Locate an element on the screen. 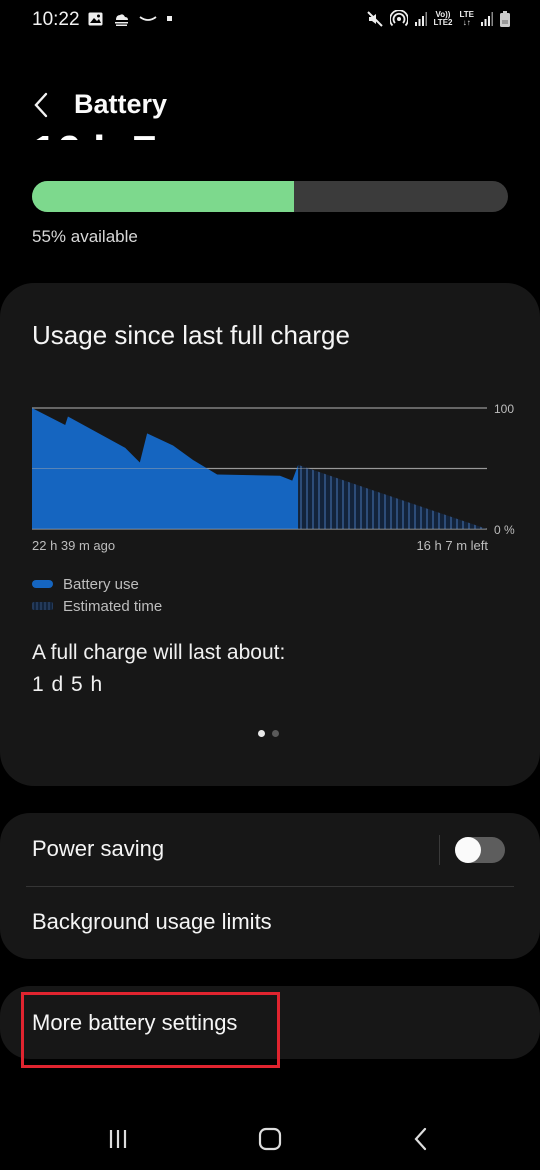 This screenshot has height=1170, width=540. mute-icon is located at coordinates (374, 19).